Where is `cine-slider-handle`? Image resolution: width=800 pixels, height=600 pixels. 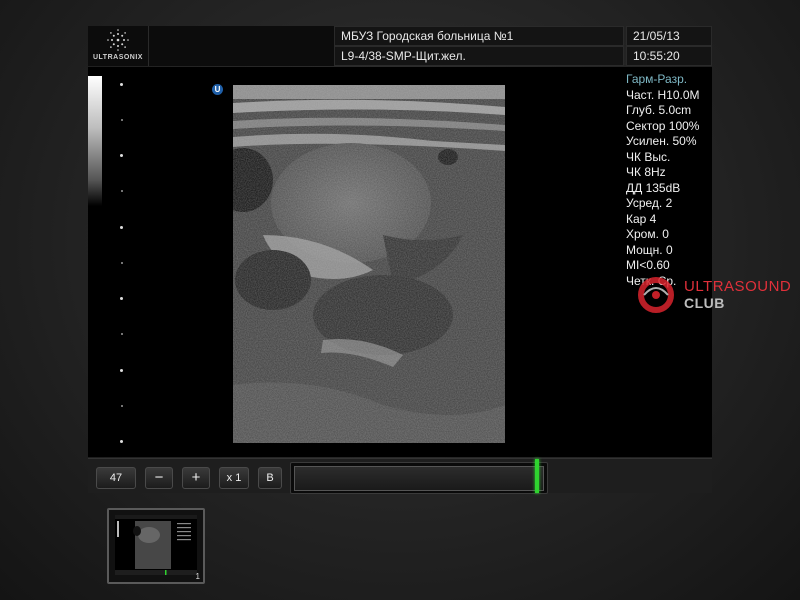 cine-slider-handle is located at coordinates (537, 476).